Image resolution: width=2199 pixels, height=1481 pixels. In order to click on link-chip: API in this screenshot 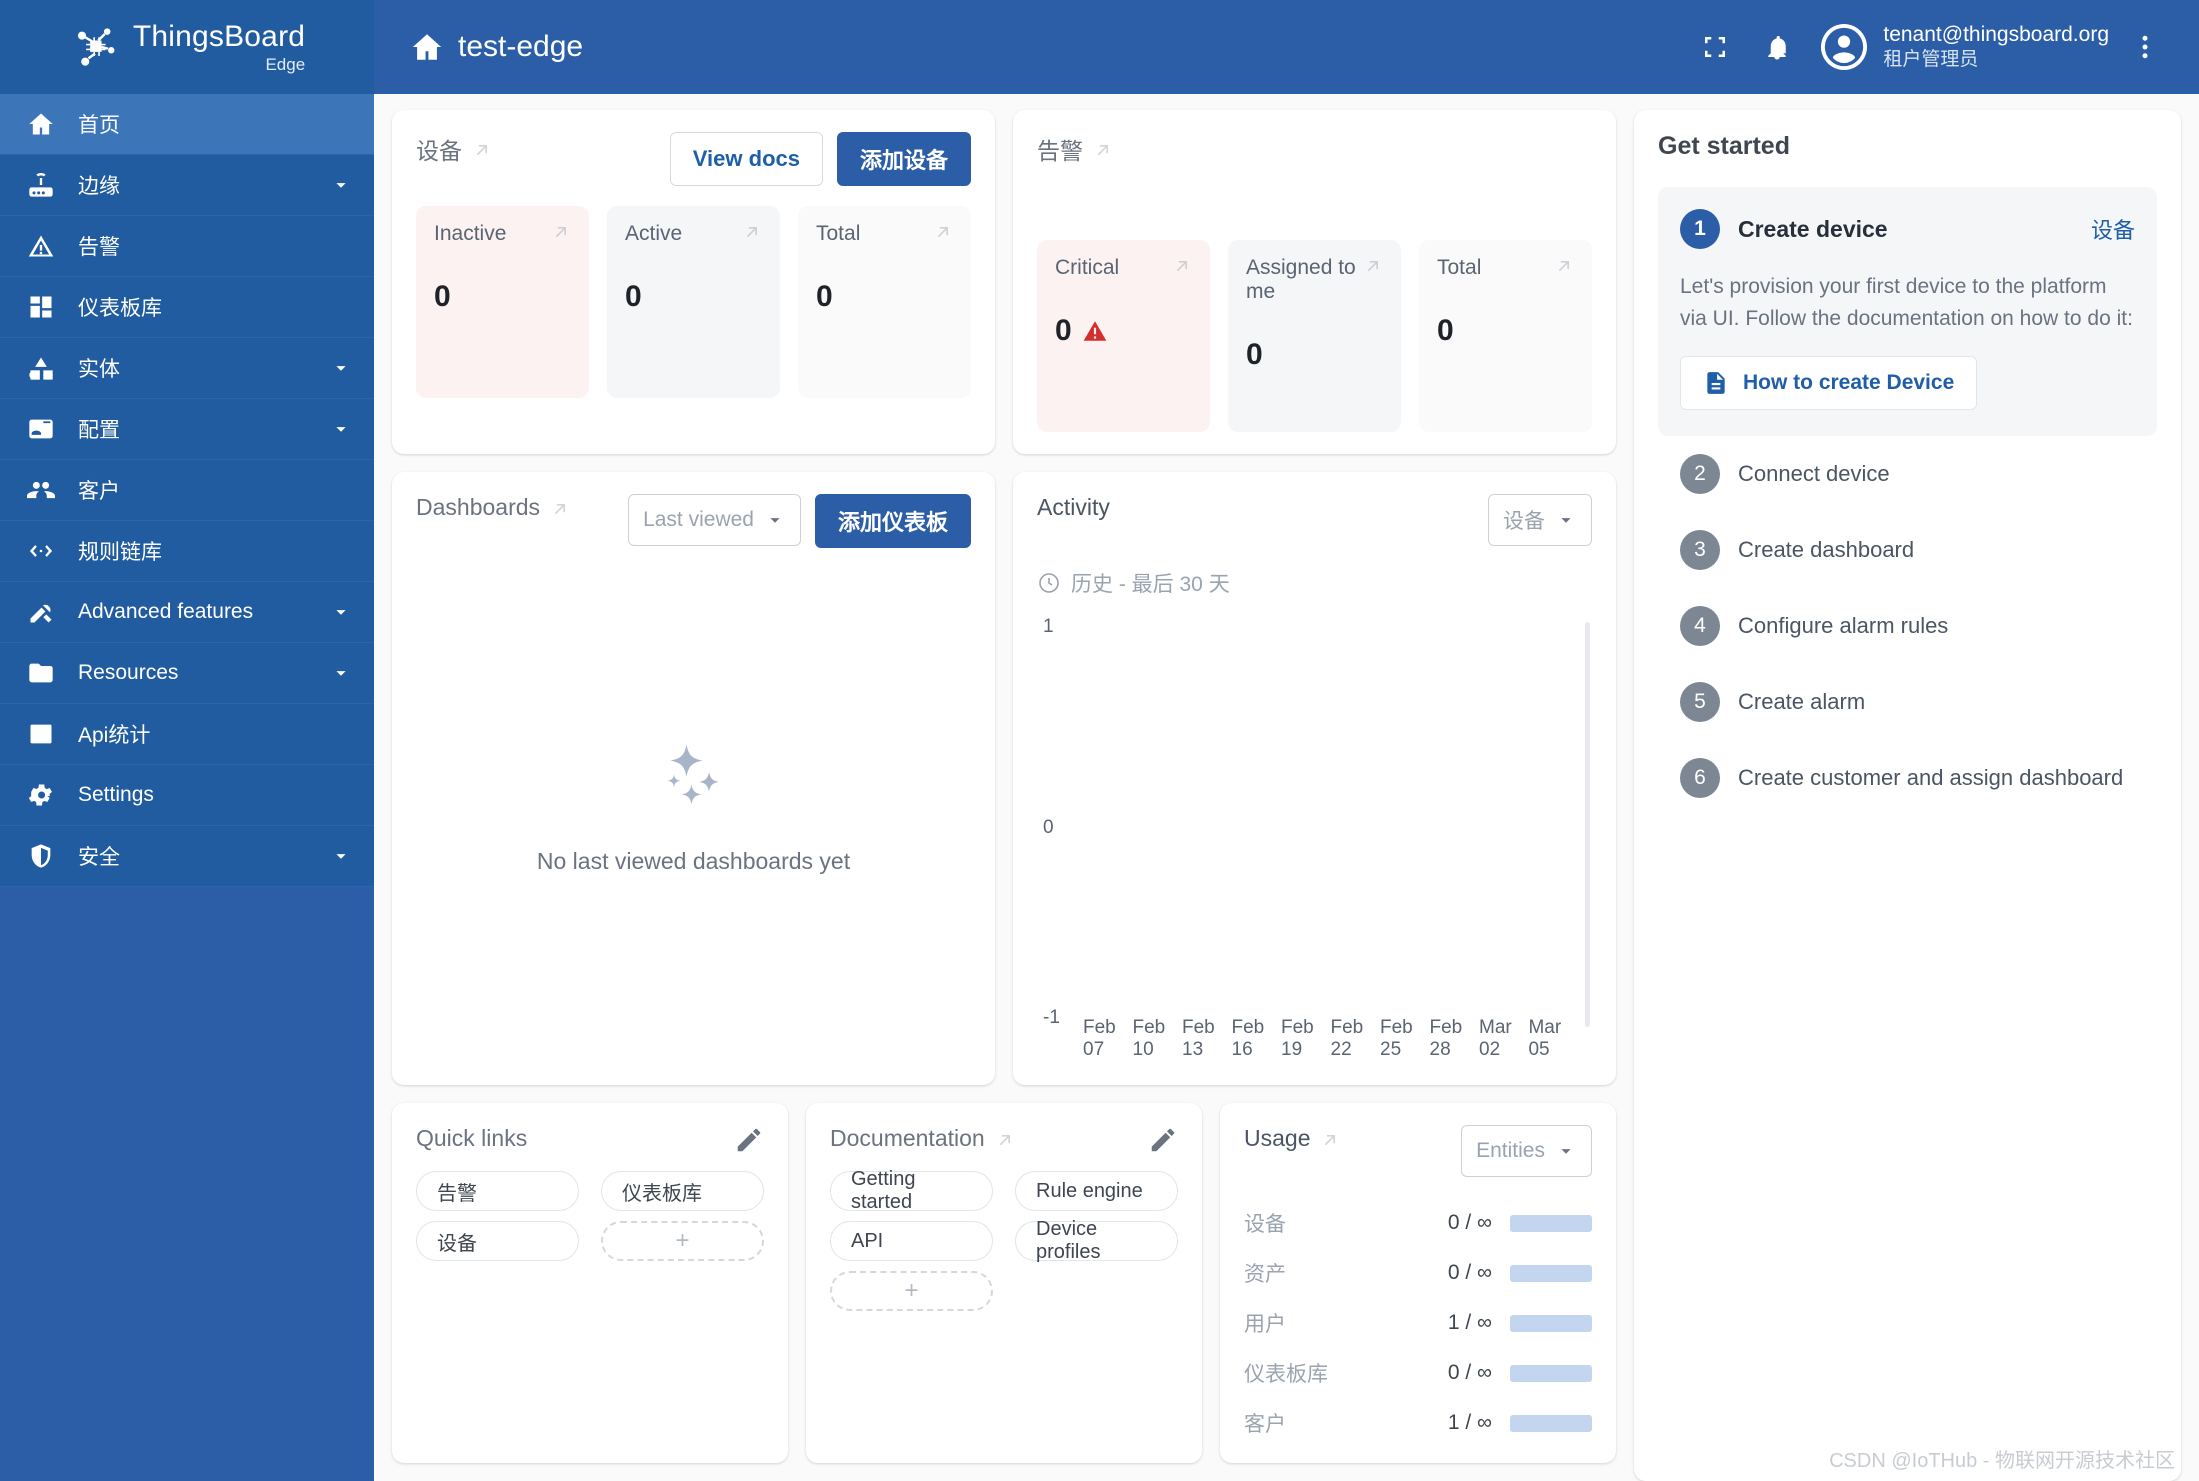, I will do `click(911, 1241)`.